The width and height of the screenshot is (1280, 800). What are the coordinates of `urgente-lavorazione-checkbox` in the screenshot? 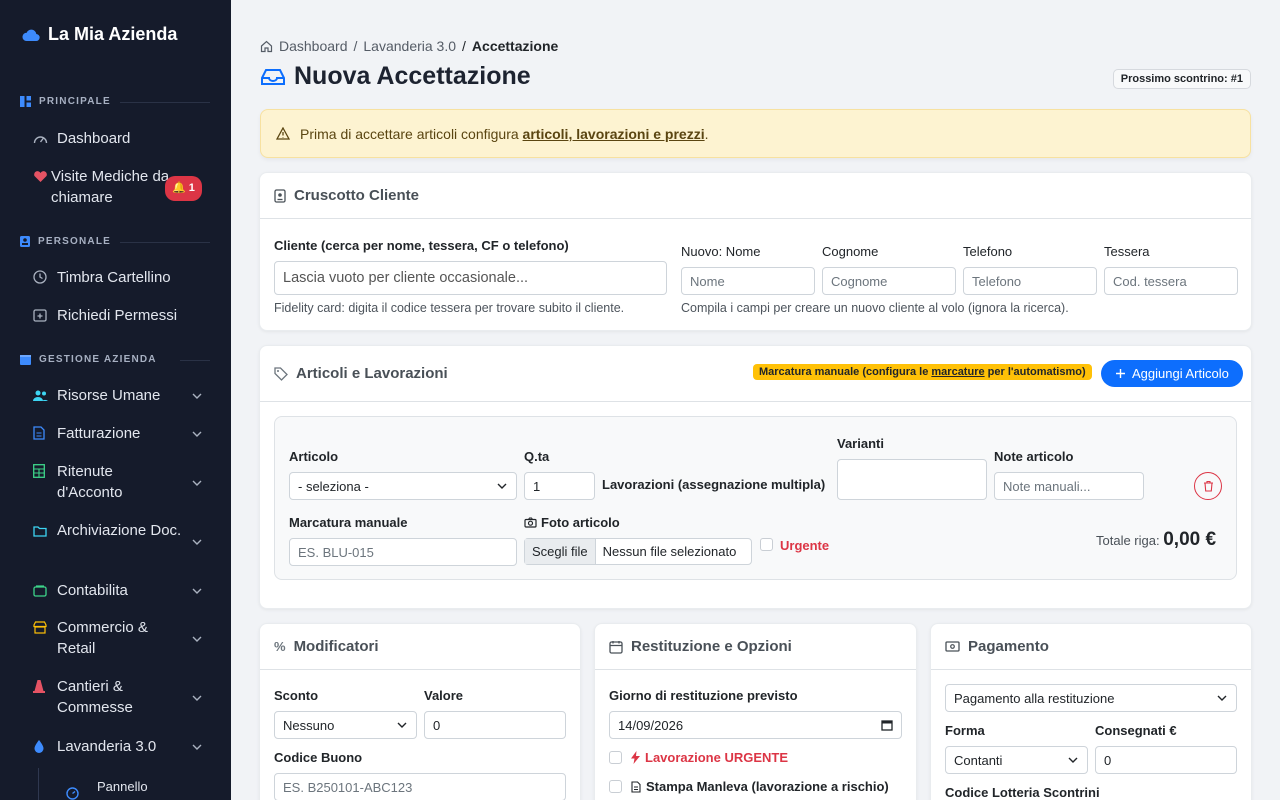 It's located at (615, 757).